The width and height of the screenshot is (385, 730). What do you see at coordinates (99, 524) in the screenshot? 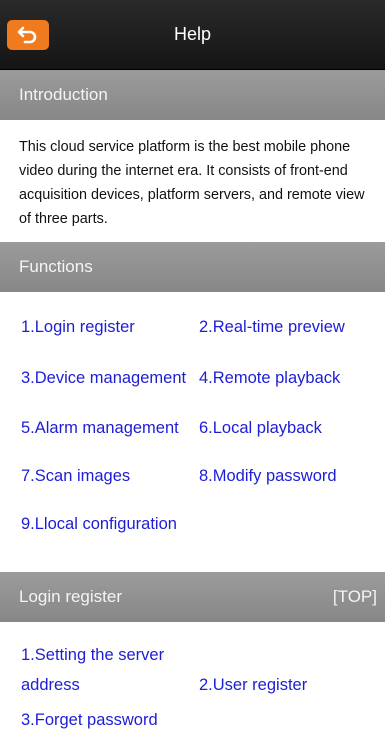
I see `link-local-configuration: 9.Llocal configuration` at bounding box center [99, 524].